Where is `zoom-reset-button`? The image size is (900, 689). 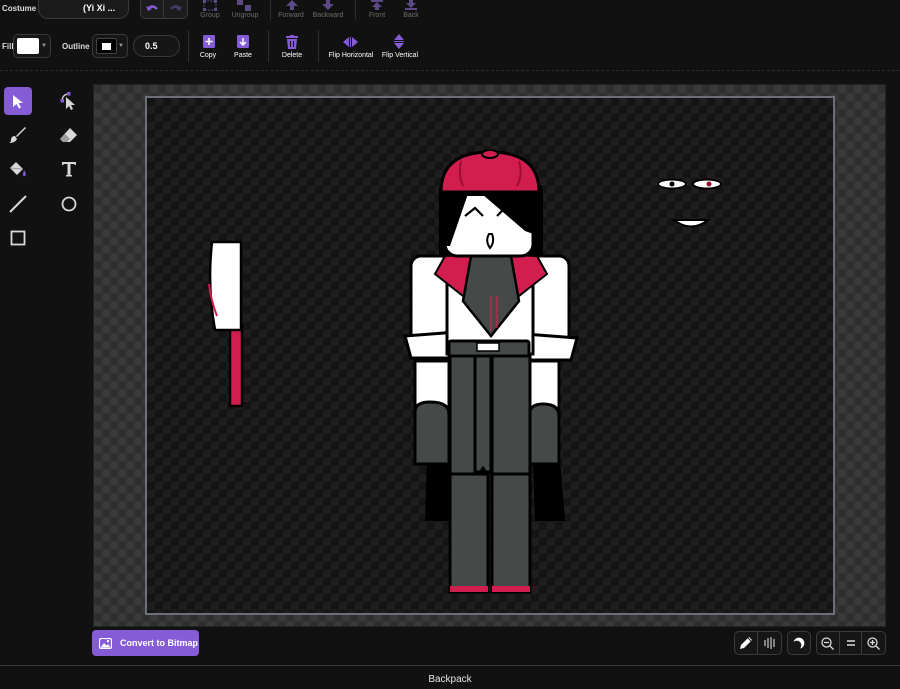 zoom-reset-button is located at coordinates (851, 643).